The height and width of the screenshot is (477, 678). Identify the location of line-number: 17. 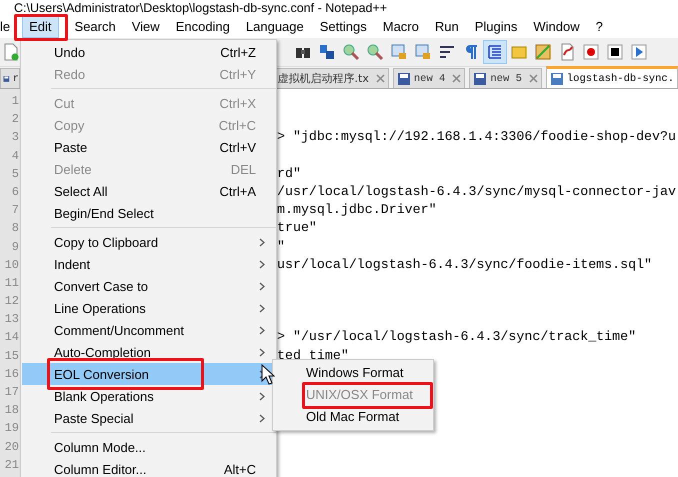
(12, 392).